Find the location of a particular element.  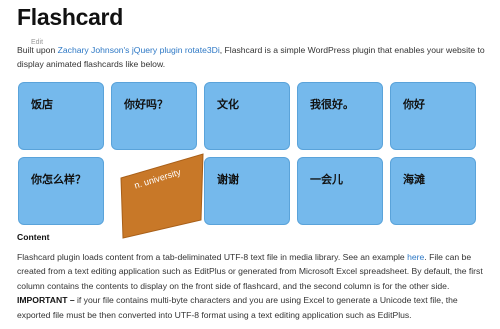

flipped-card-shape is located at coordinates (162, 196).